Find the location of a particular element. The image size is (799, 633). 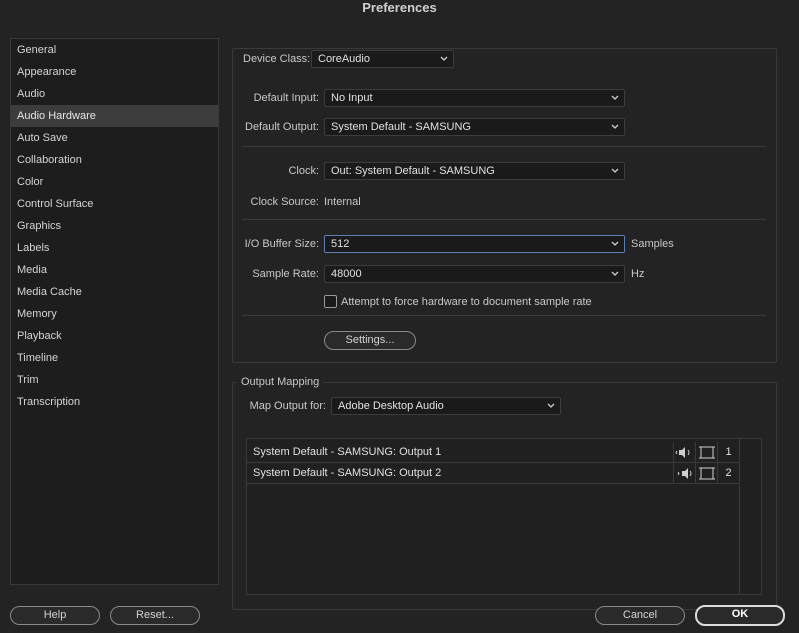

clock-dropdown: Out: System Default - SAMSUNG is located at coordinates (474, 171).